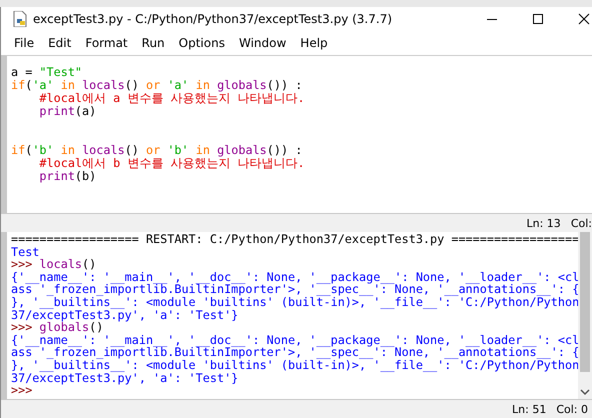  Describe the element at coordinates (581, 223) in the screenshot. I see `column-number: Col:` at that location.